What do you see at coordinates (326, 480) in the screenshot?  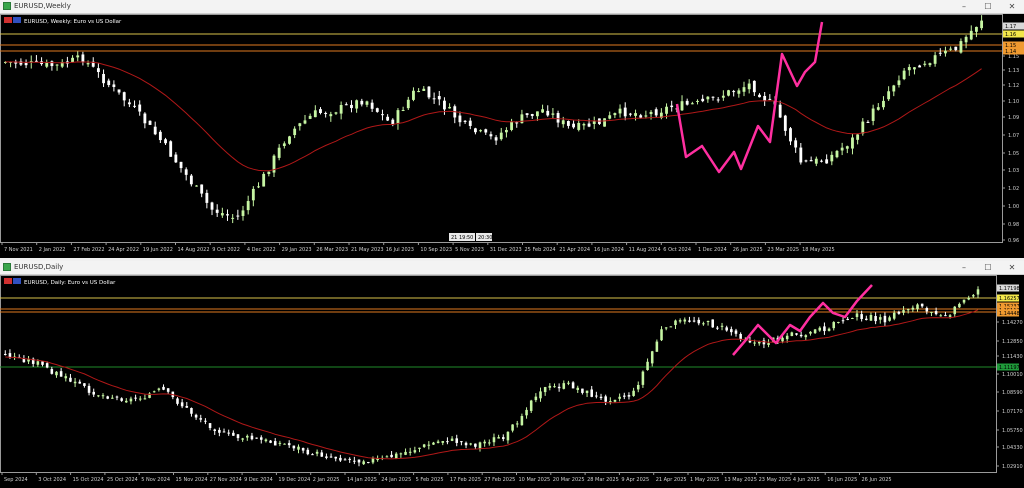 I see `date-axis-label: 2 Jan 2025` at bounding box center [326, 480].